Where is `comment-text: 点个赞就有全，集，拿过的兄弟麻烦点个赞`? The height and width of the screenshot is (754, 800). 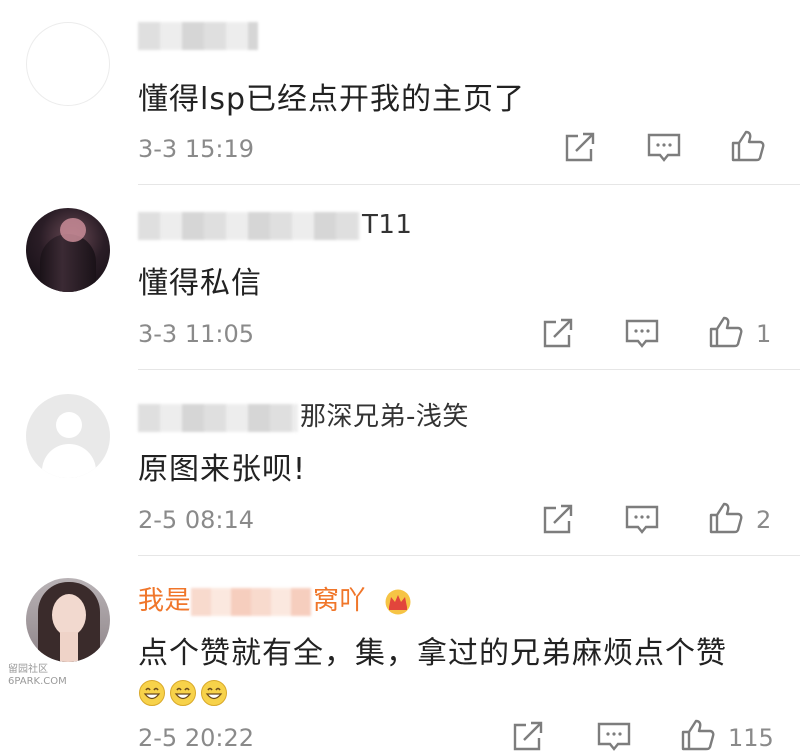
comment-text: 点个赞就有全，集，拿过的兄弟麻烦点个赞 is located at coordinates (432, 653).